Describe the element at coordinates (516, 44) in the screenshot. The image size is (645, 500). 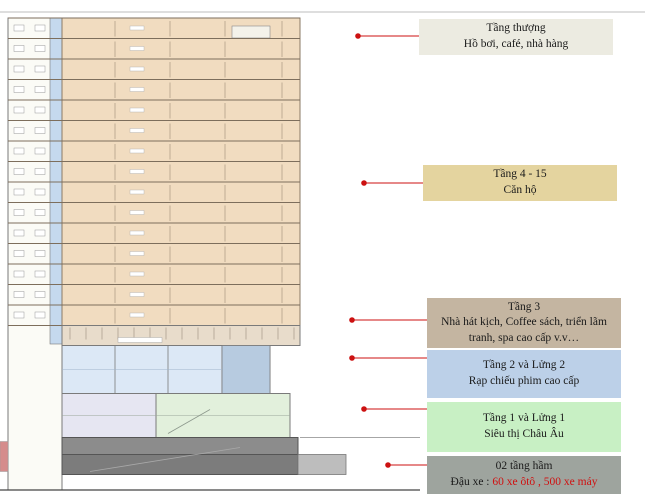
I see `rooftop-desc: Hồ bơi, café, nhà hàng` at that location.